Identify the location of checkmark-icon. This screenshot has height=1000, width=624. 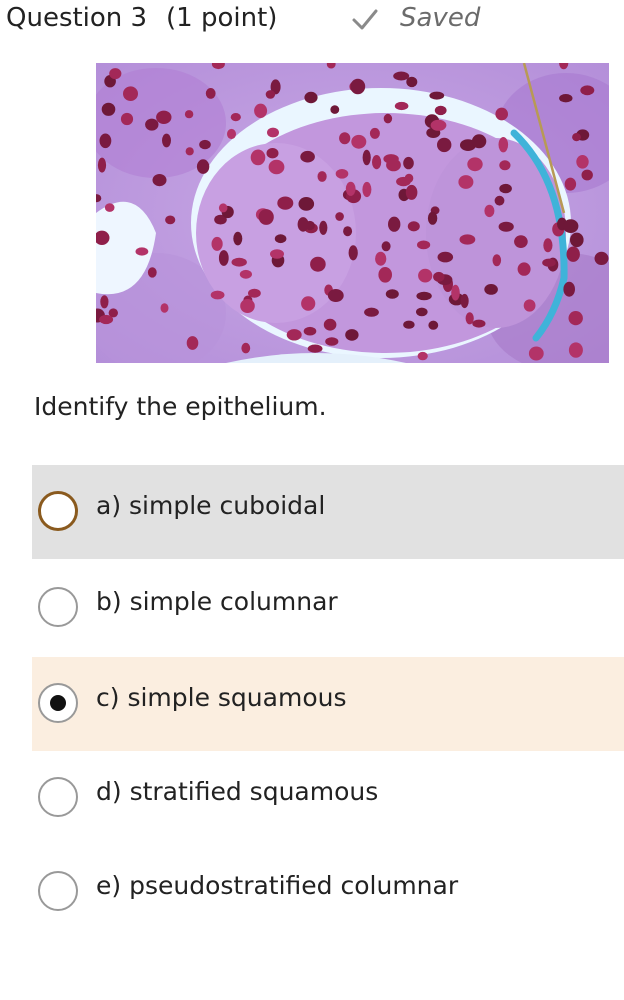
(365, 19).